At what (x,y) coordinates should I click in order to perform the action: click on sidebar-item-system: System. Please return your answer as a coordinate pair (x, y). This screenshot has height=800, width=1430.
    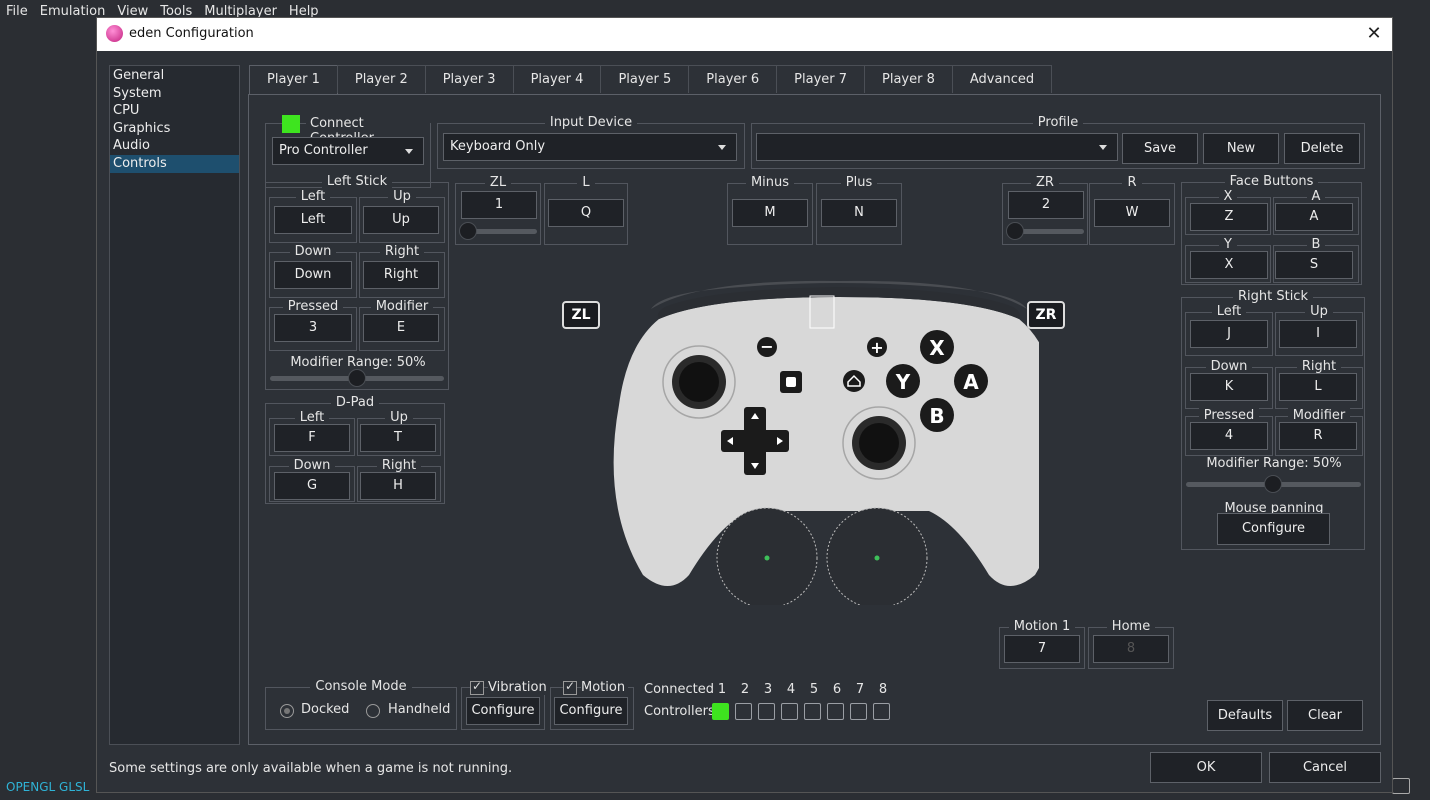
    Looking at the image, I should click on (174, 94).